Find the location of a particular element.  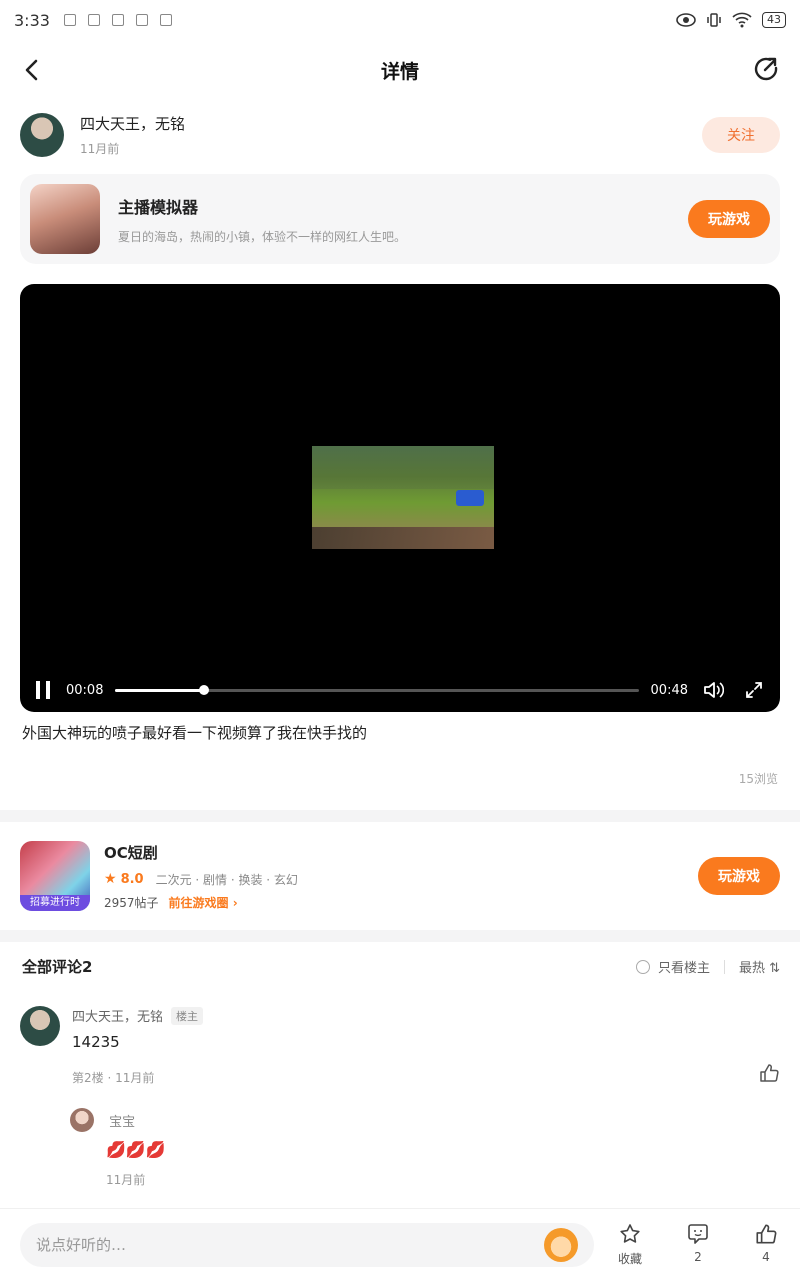

wifi-icon is located at coordinates (742, 20).